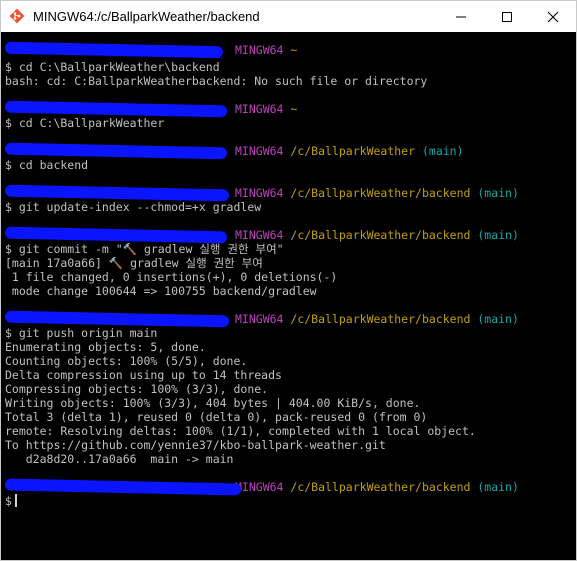 This screenshot has height=561, width=577. I want to click on prompt-path: /c/BallparkWeather, so click(353, 151).